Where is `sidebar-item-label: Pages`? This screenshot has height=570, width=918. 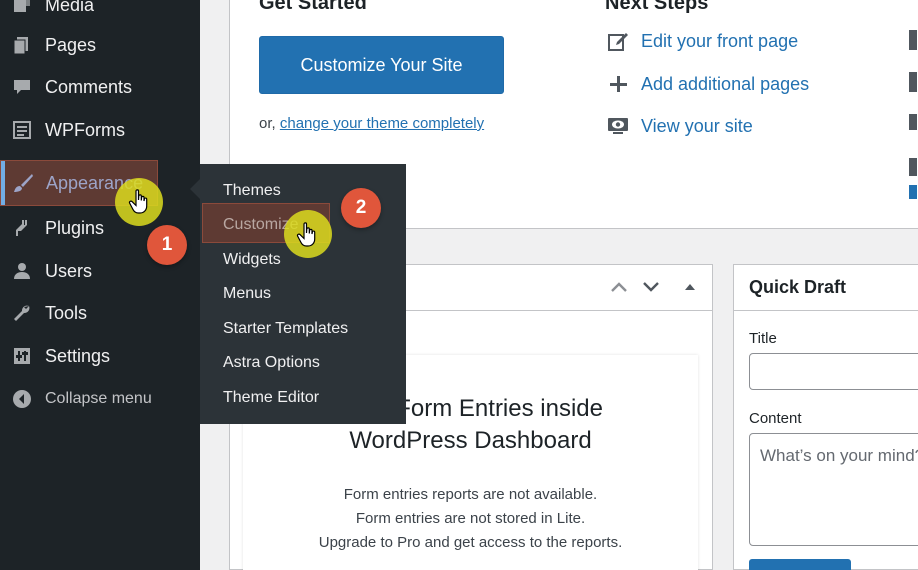 sidebar-item-label: Pages is located at coordinates (71, 44).